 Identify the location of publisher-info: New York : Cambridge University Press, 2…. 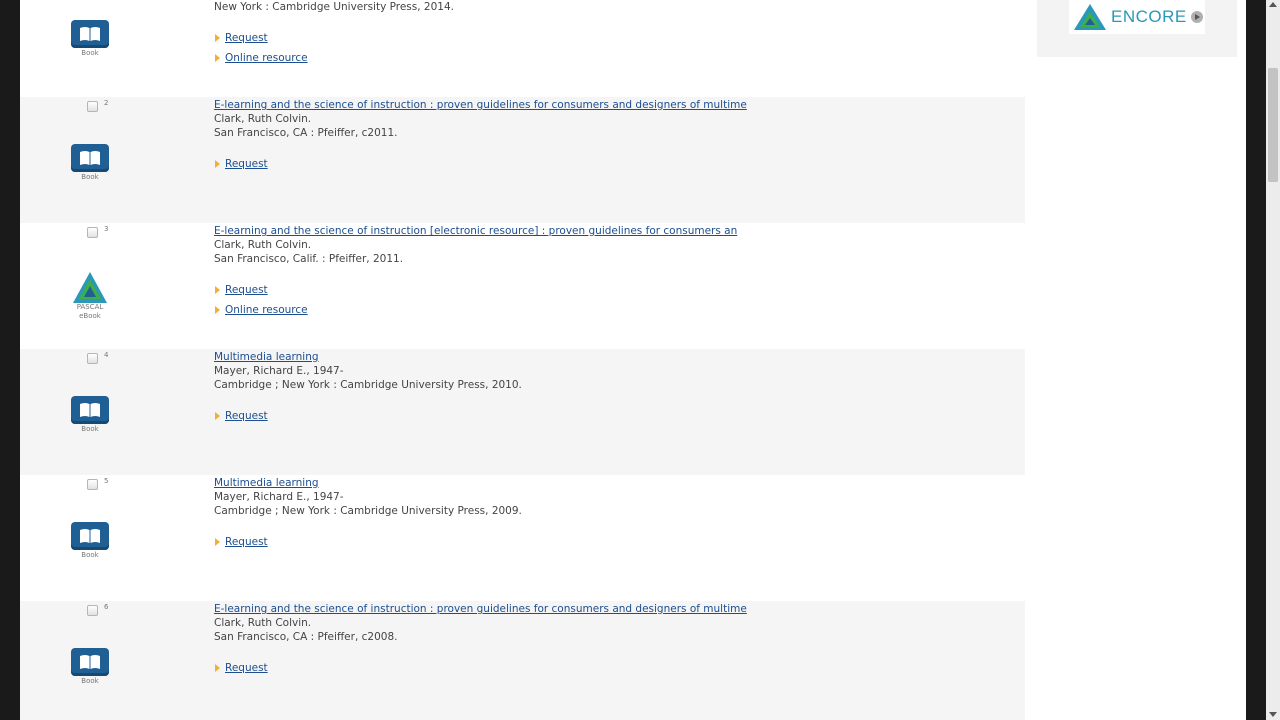
(334, 7).